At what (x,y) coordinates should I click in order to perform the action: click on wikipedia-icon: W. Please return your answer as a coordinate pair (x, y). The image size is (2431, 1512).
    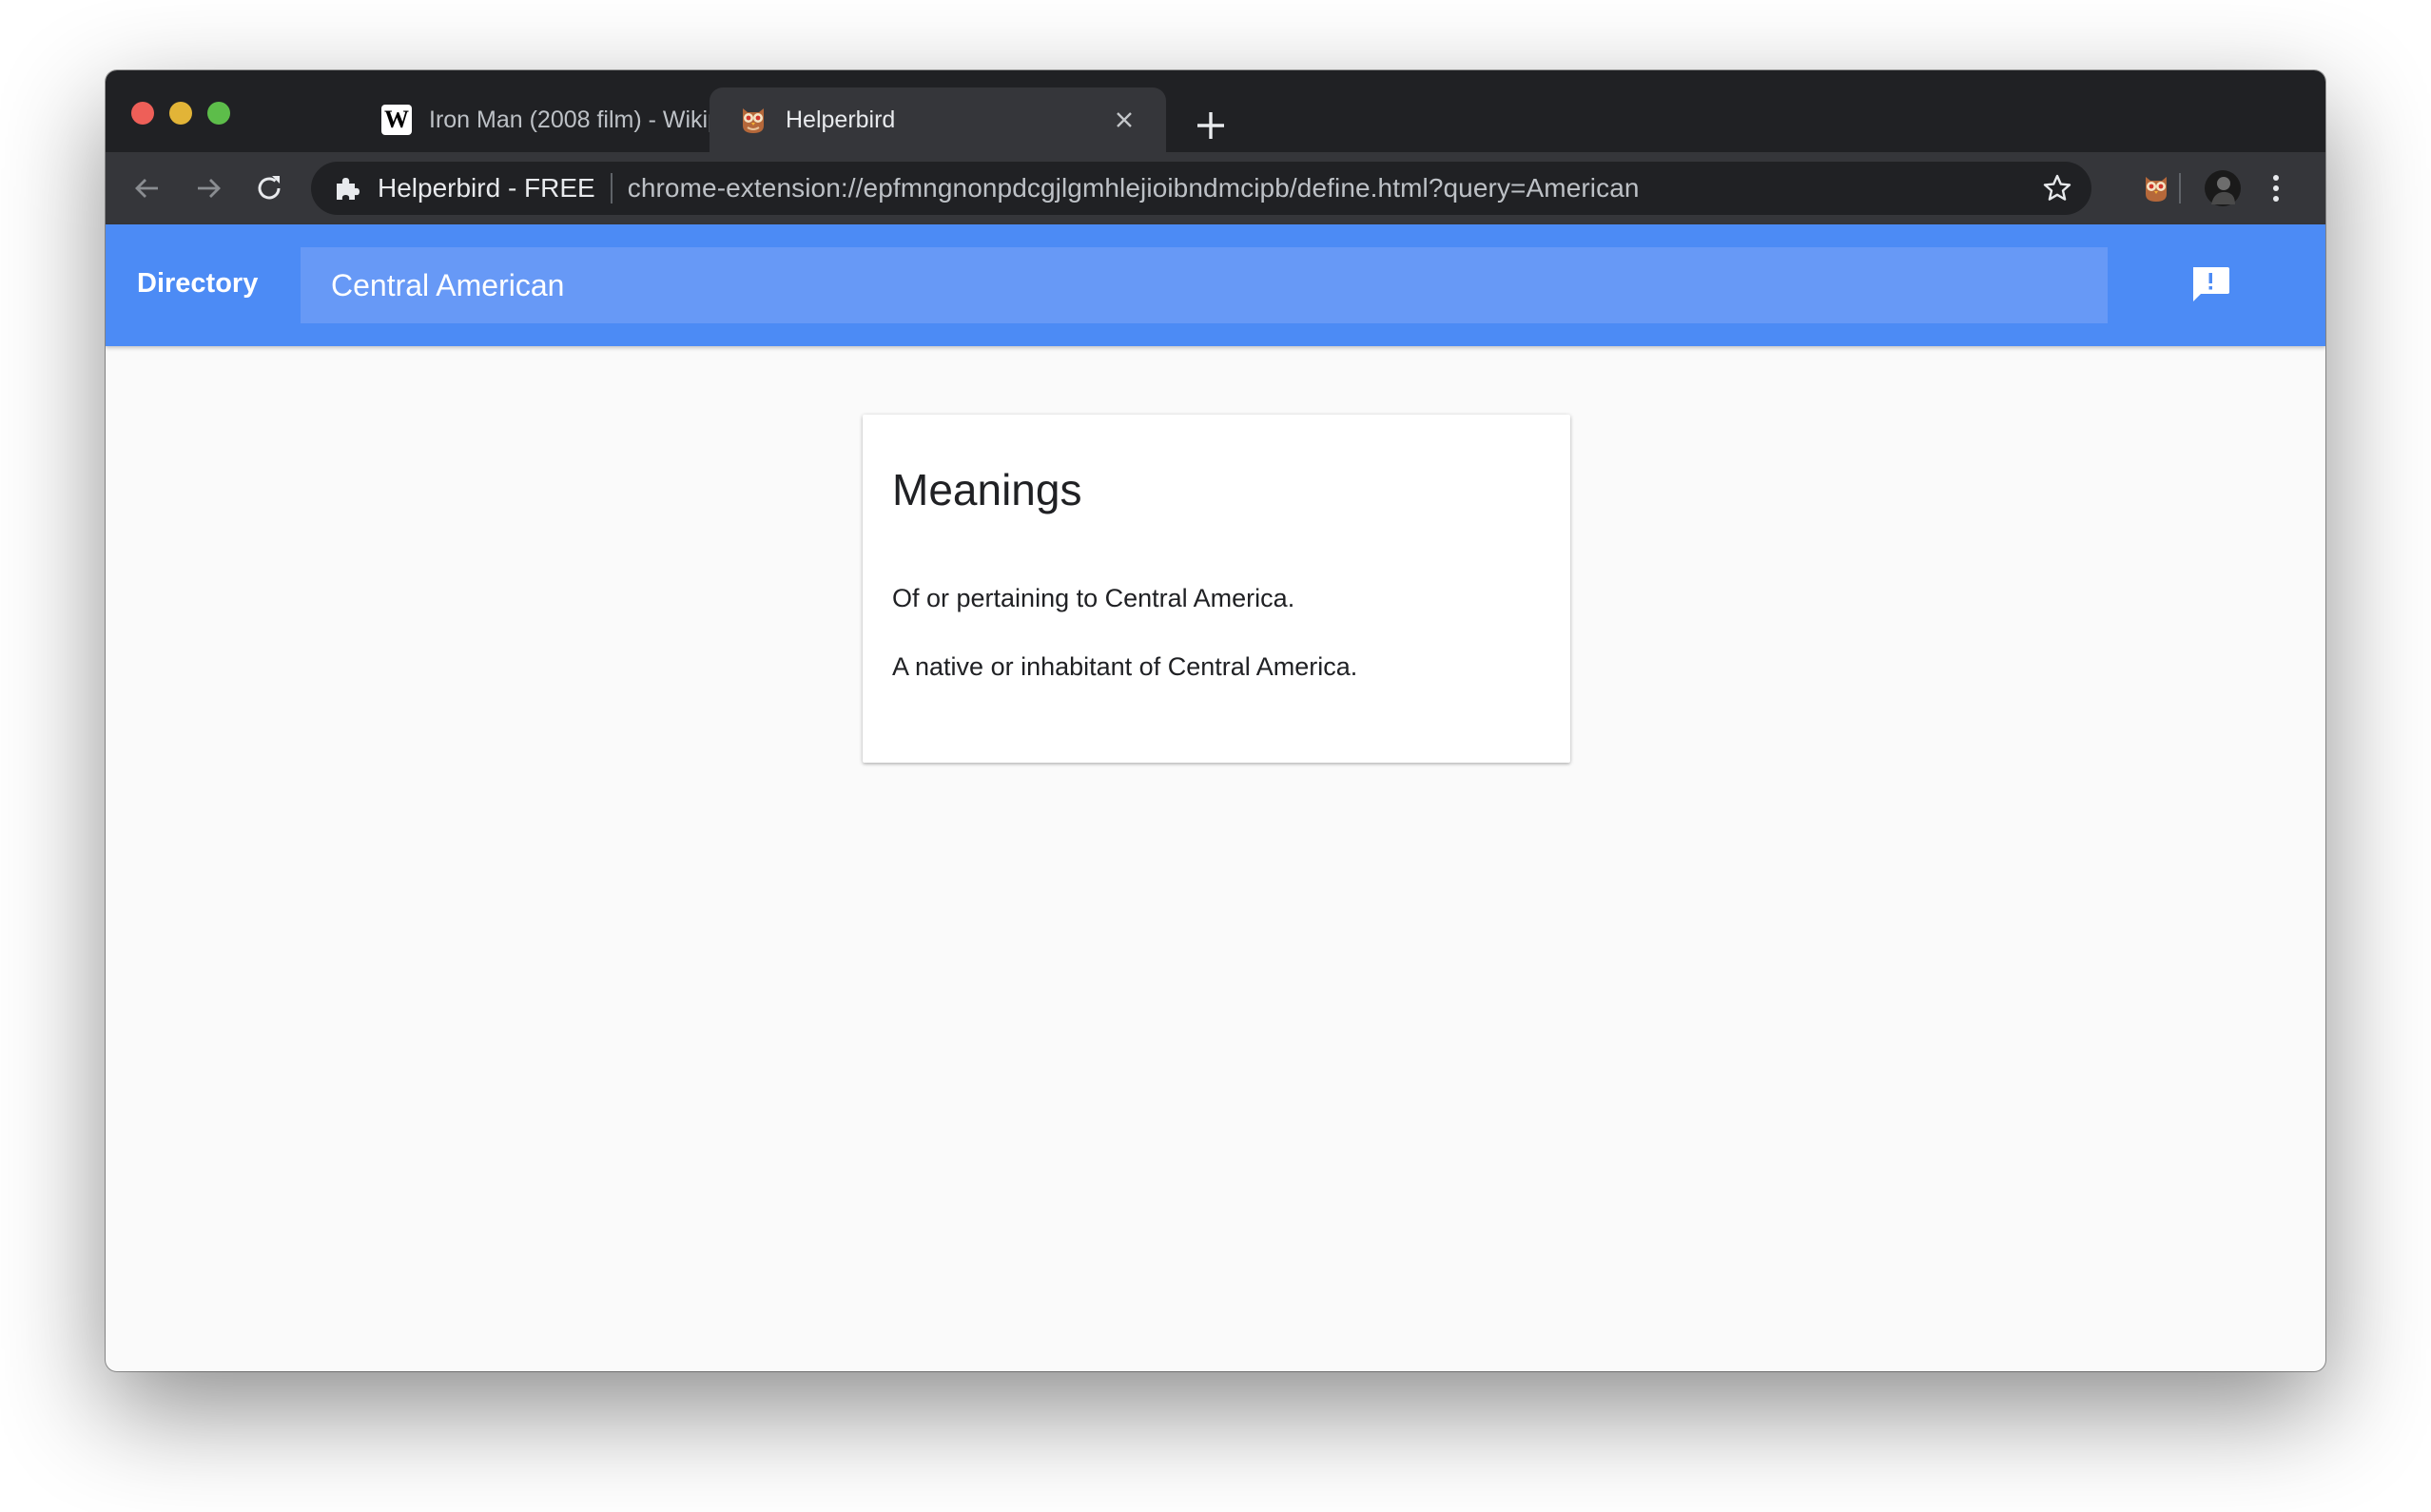
    Looking at the image, I should click on (396, 120).